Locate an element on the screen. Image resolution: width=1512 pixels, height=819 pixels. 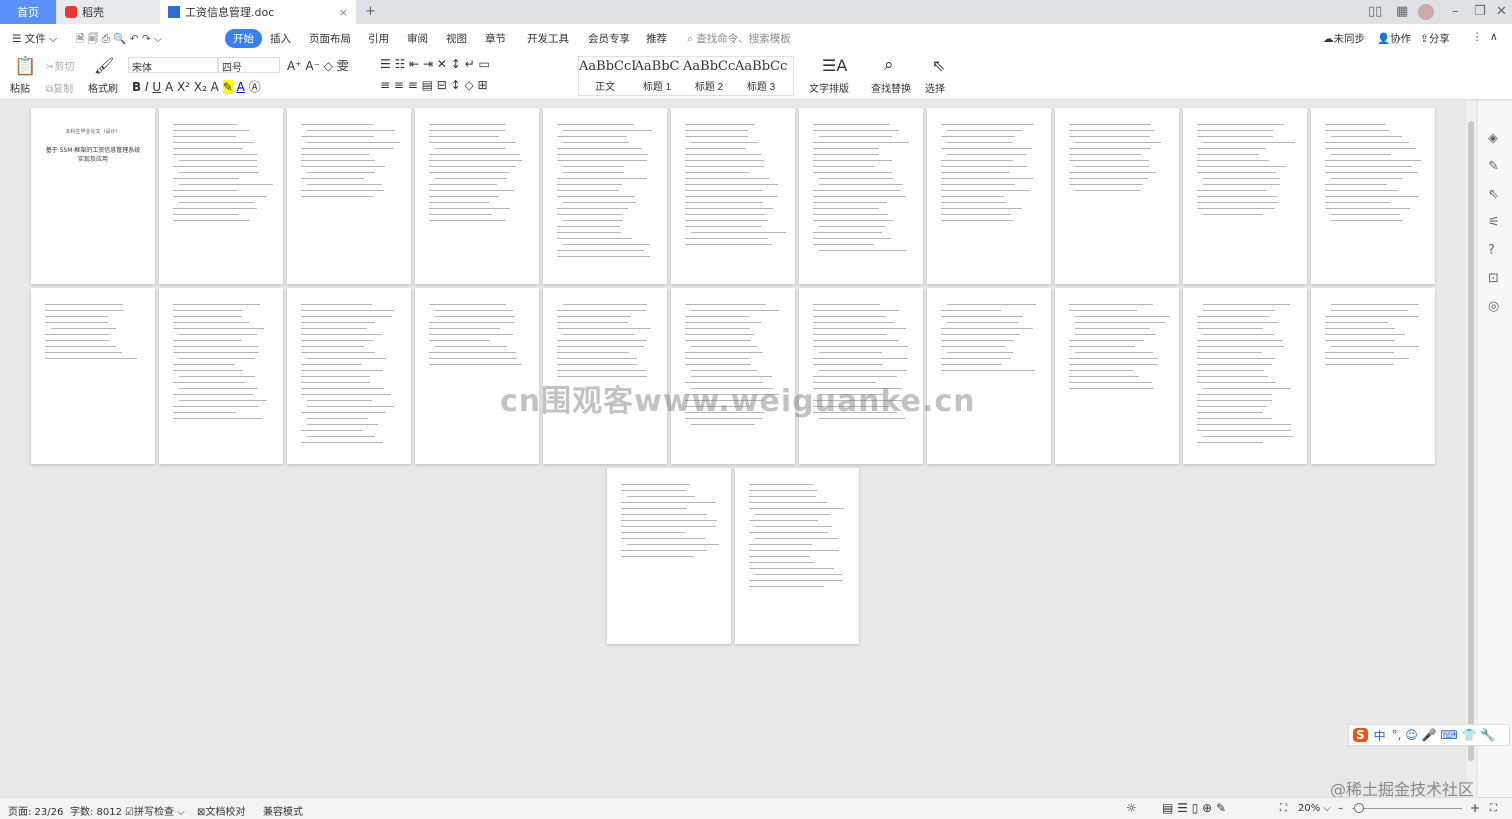
zoom-slider-handle is located at coordinates (1359, 808).